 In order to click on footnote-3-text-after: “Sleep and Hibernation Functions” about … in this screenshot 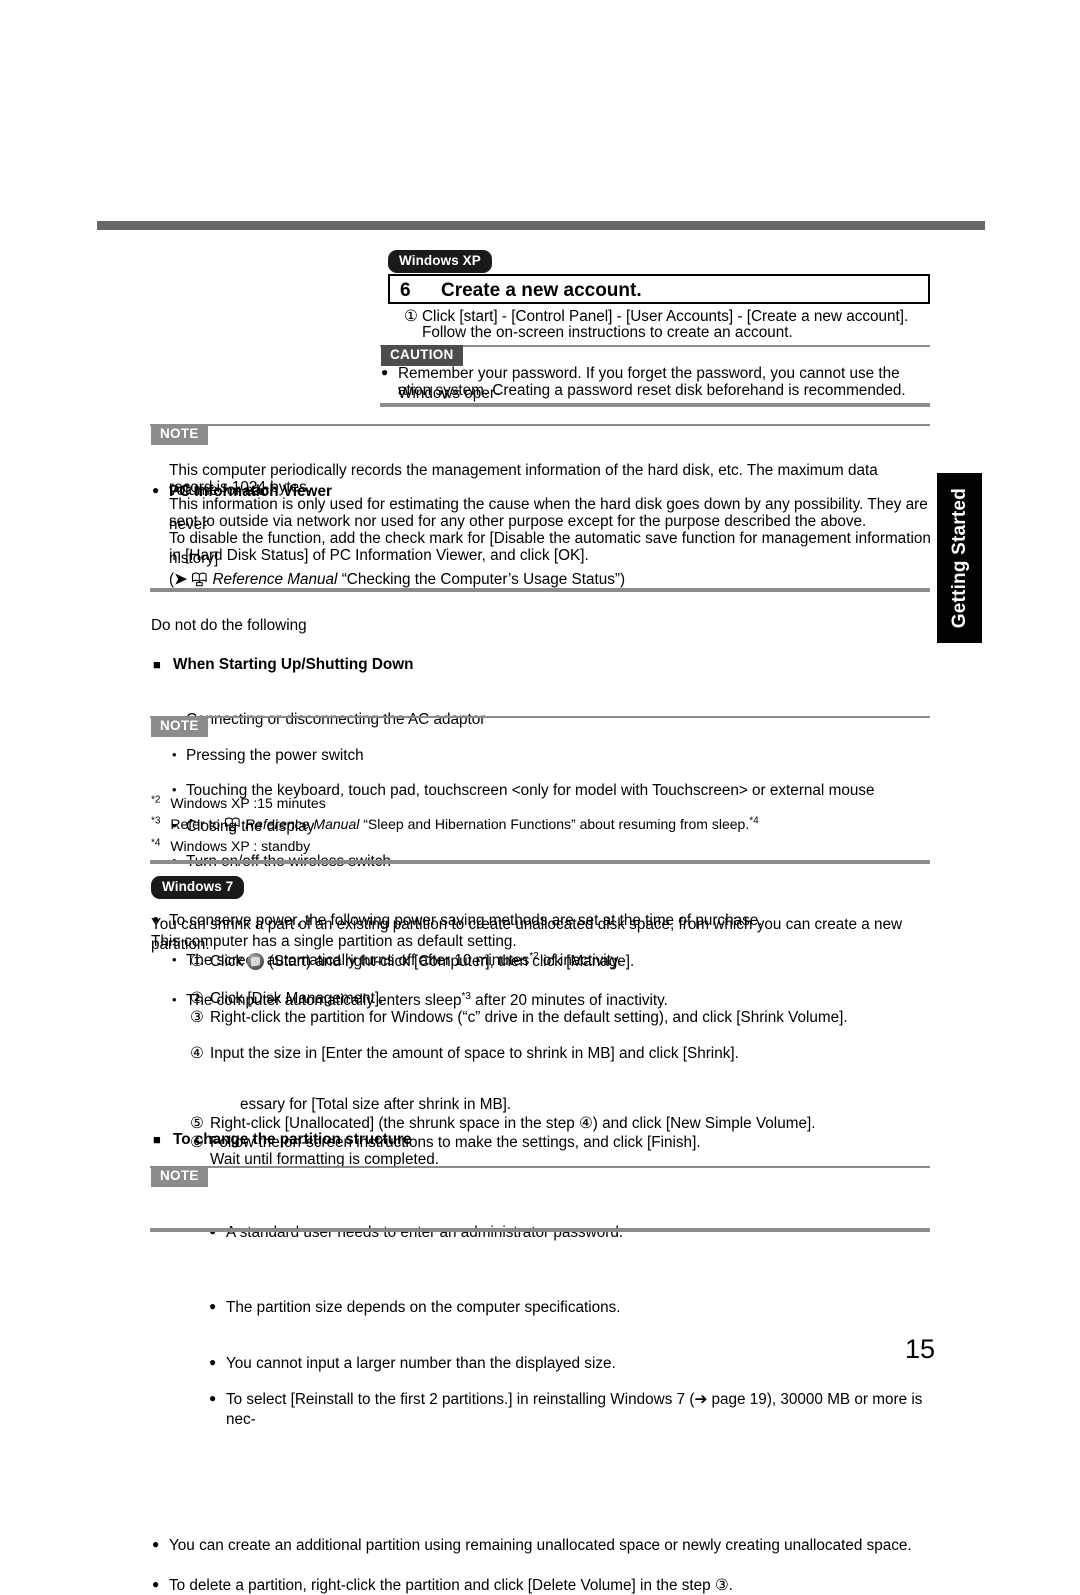, I will do `click(556, 824)`.